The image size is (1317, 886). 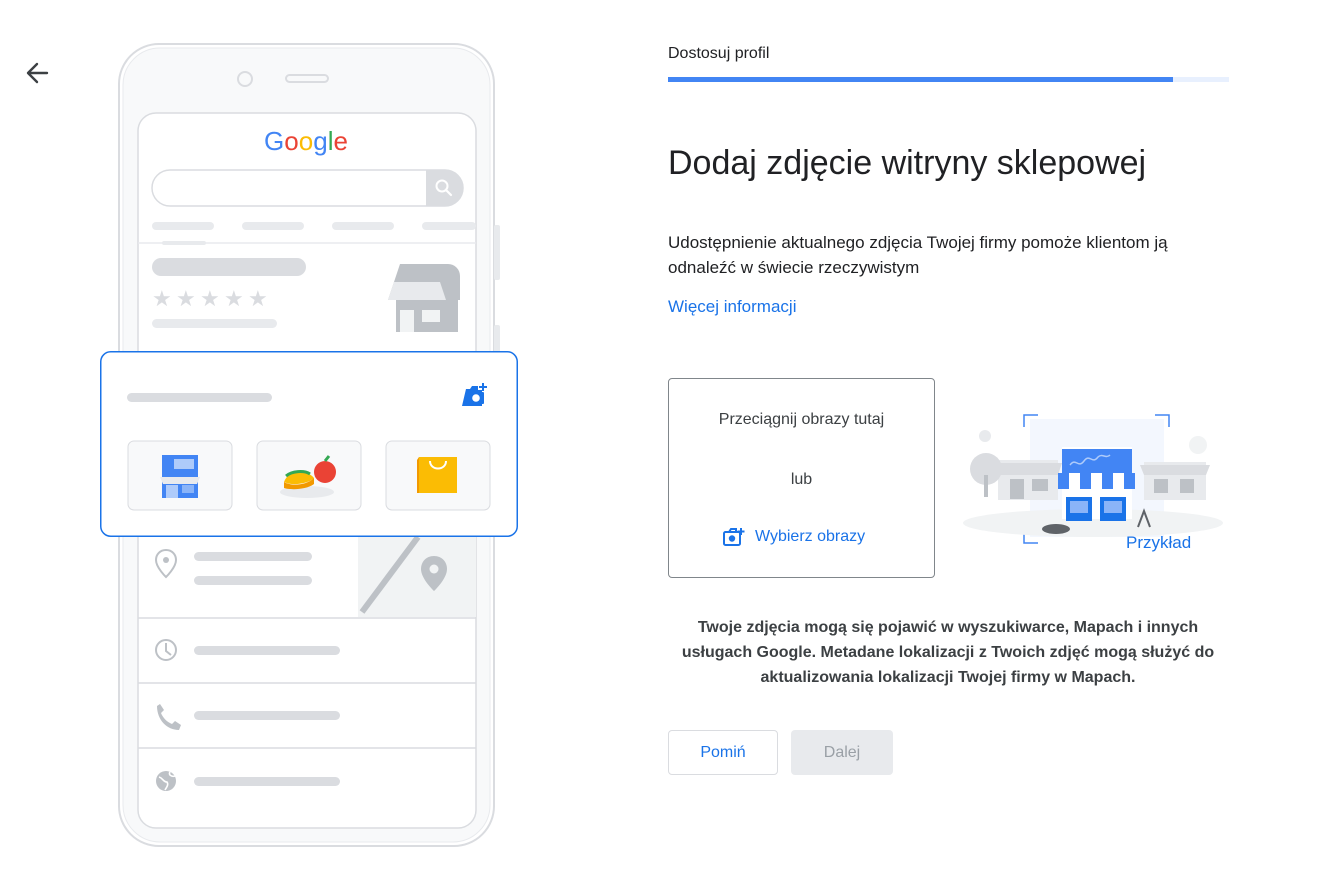 What do you see at coordinates (842, 752) in the screenshot?
I see `next-button: Dalej` at bounding box center [842, 752].